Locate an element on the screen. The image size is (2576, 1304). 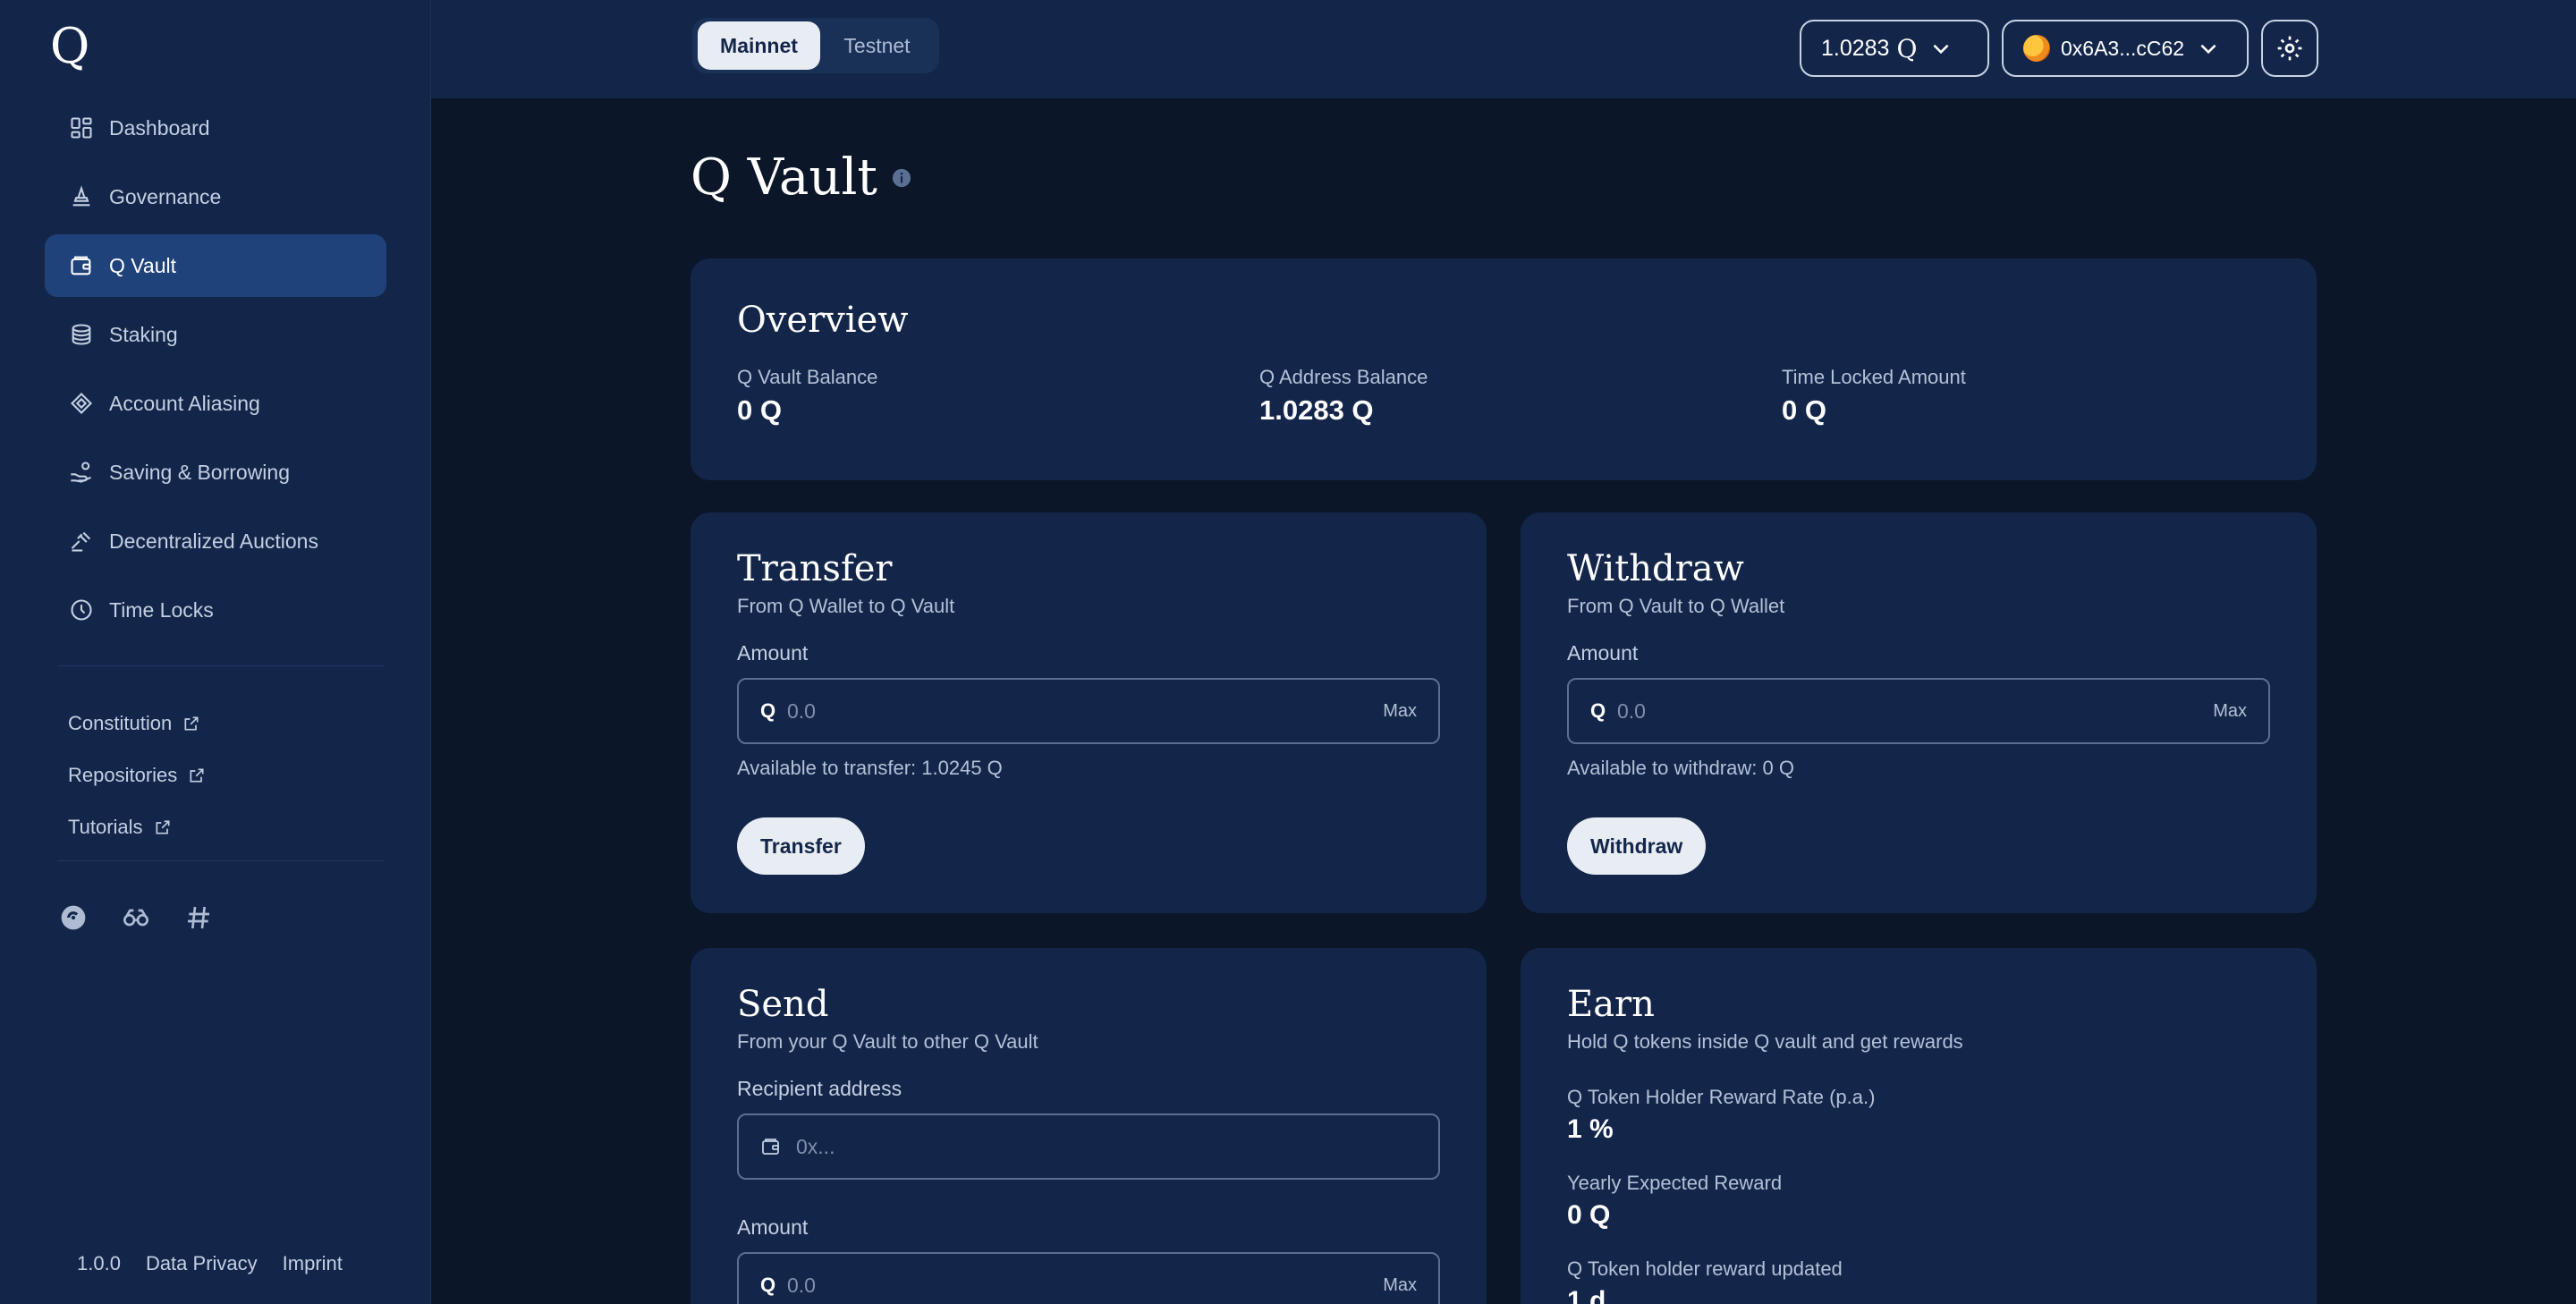
balance-dropdown: 1.0283 Q is located at coordinates (1894, 49).